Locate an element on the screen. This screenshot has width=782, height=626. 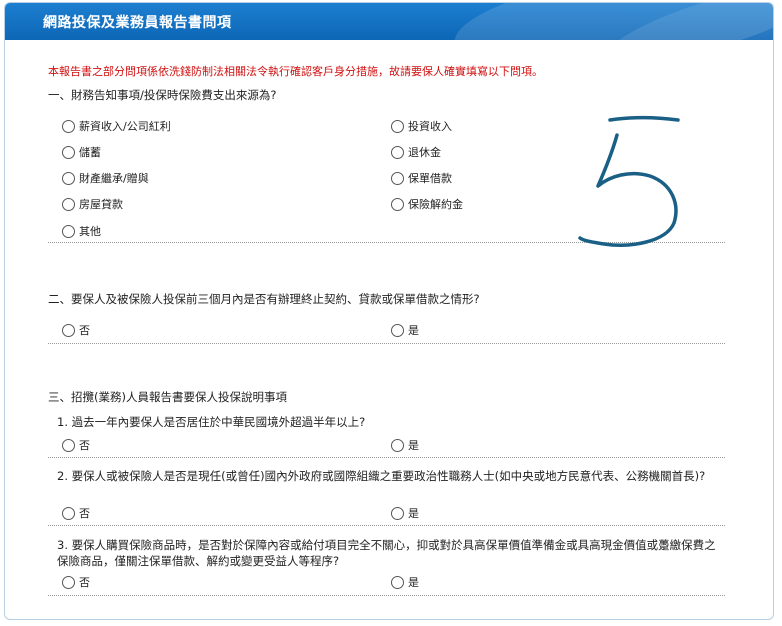
q3-item-1-yes: 是 is located at coordinates (405, 445).